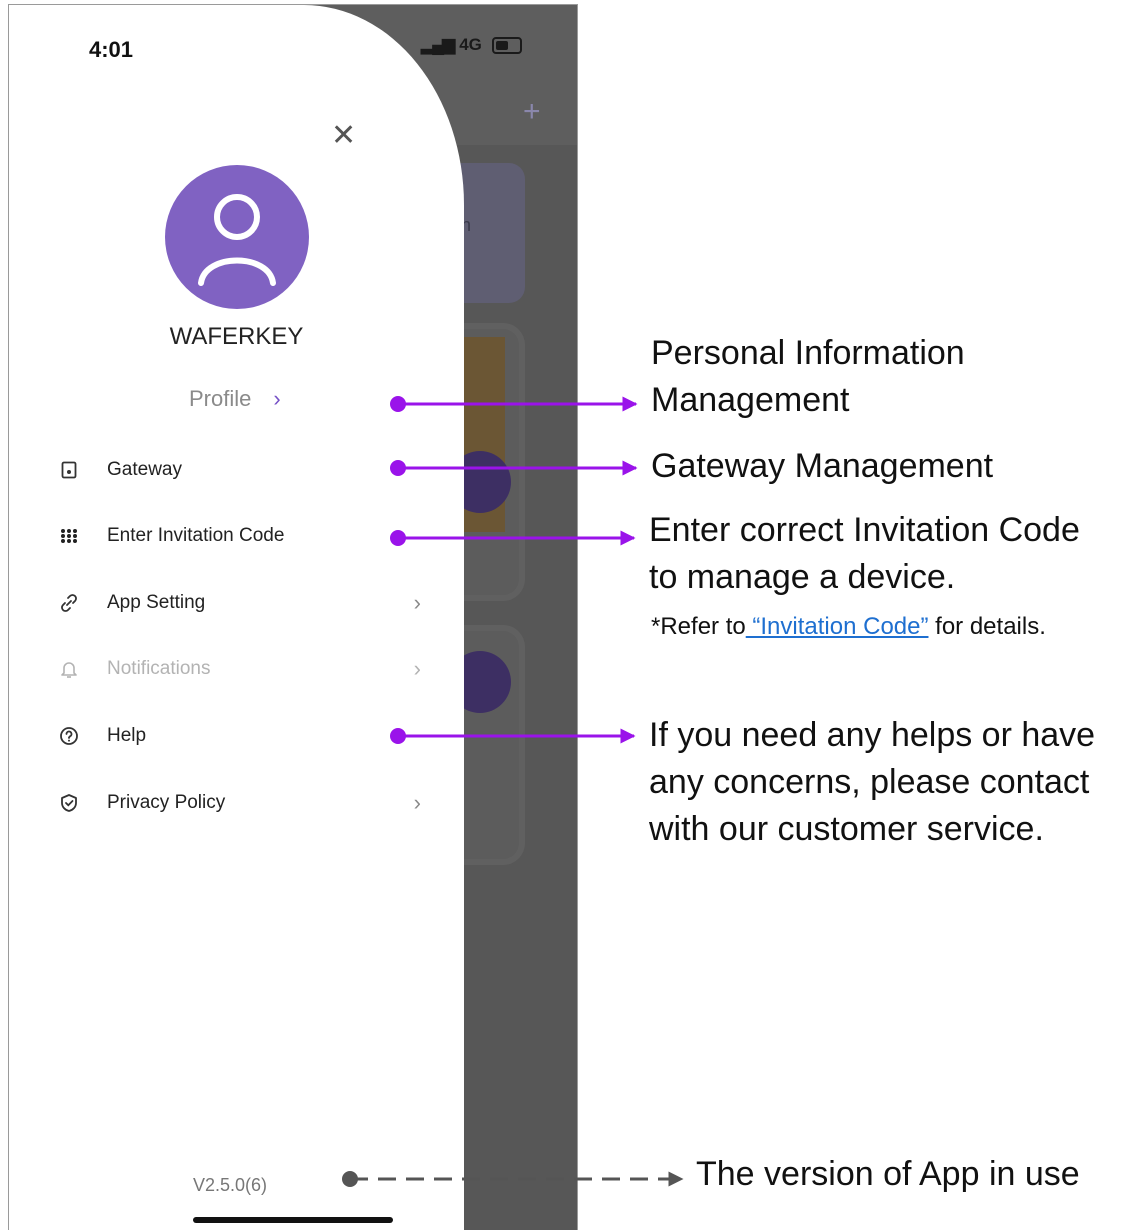 The width and height of the screenshot is (1147, 1230). I want to click on battery-icon, so click(506, 45).